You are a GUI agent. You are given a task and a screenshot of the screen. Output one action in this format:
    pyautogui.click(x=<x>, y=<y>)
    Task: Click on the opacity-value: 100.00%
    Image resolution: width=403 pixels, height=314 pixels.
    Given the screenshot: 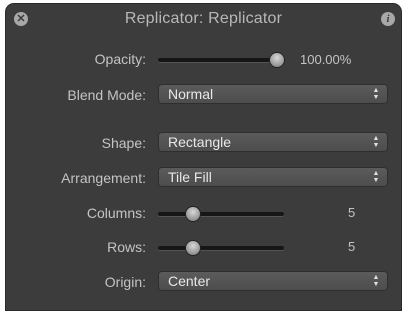 What is the action you would take?
    pyautogui.click(x=325, y=59)
    